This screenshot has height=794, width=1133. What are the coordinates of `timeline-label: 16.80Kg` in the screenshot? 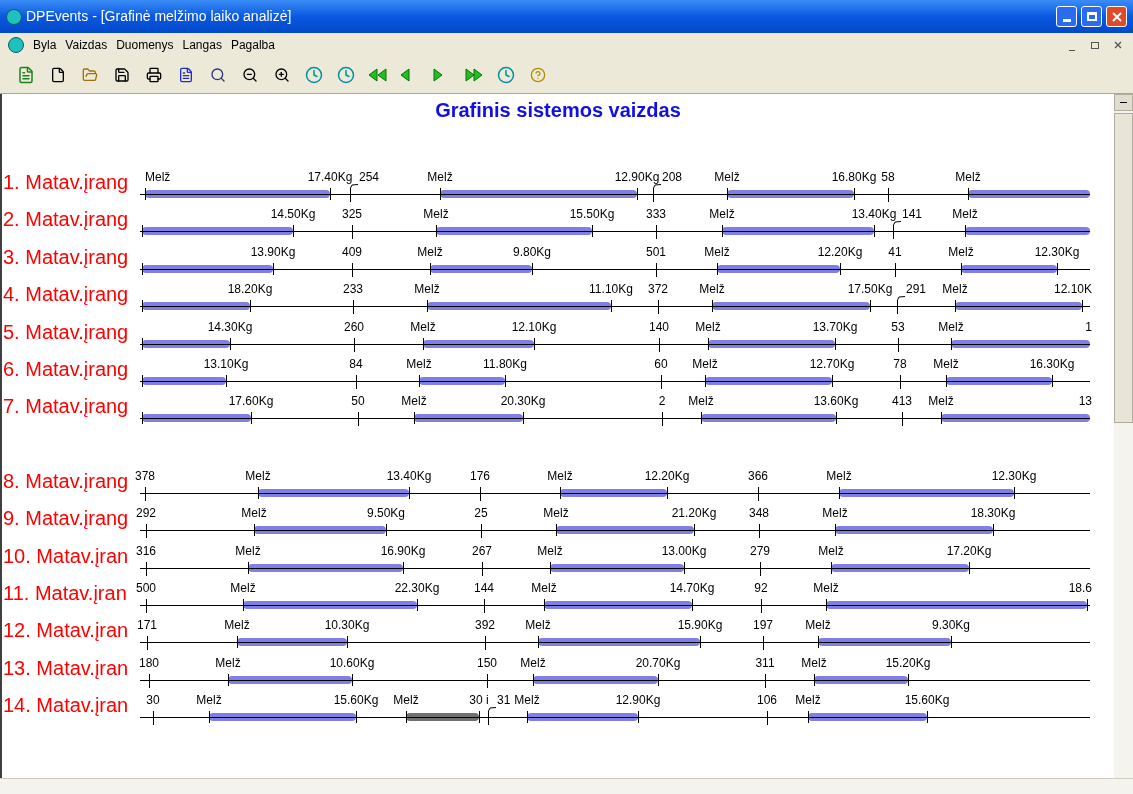 It's located at (854, 177).